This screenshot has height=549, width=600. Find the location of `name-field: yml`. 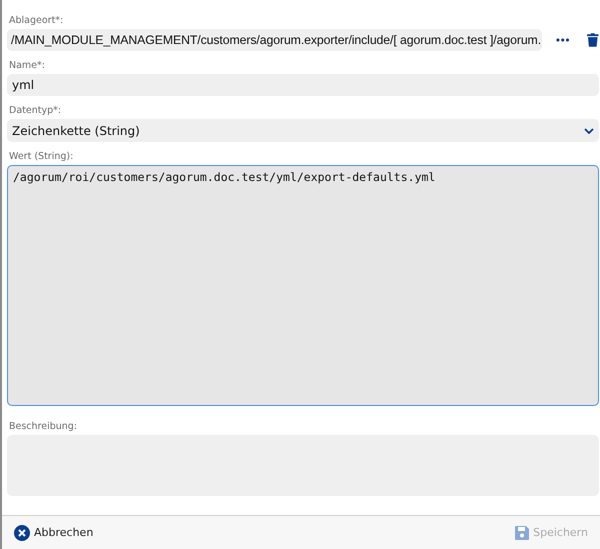

name-field: yml is located at coordinates (303, 85).